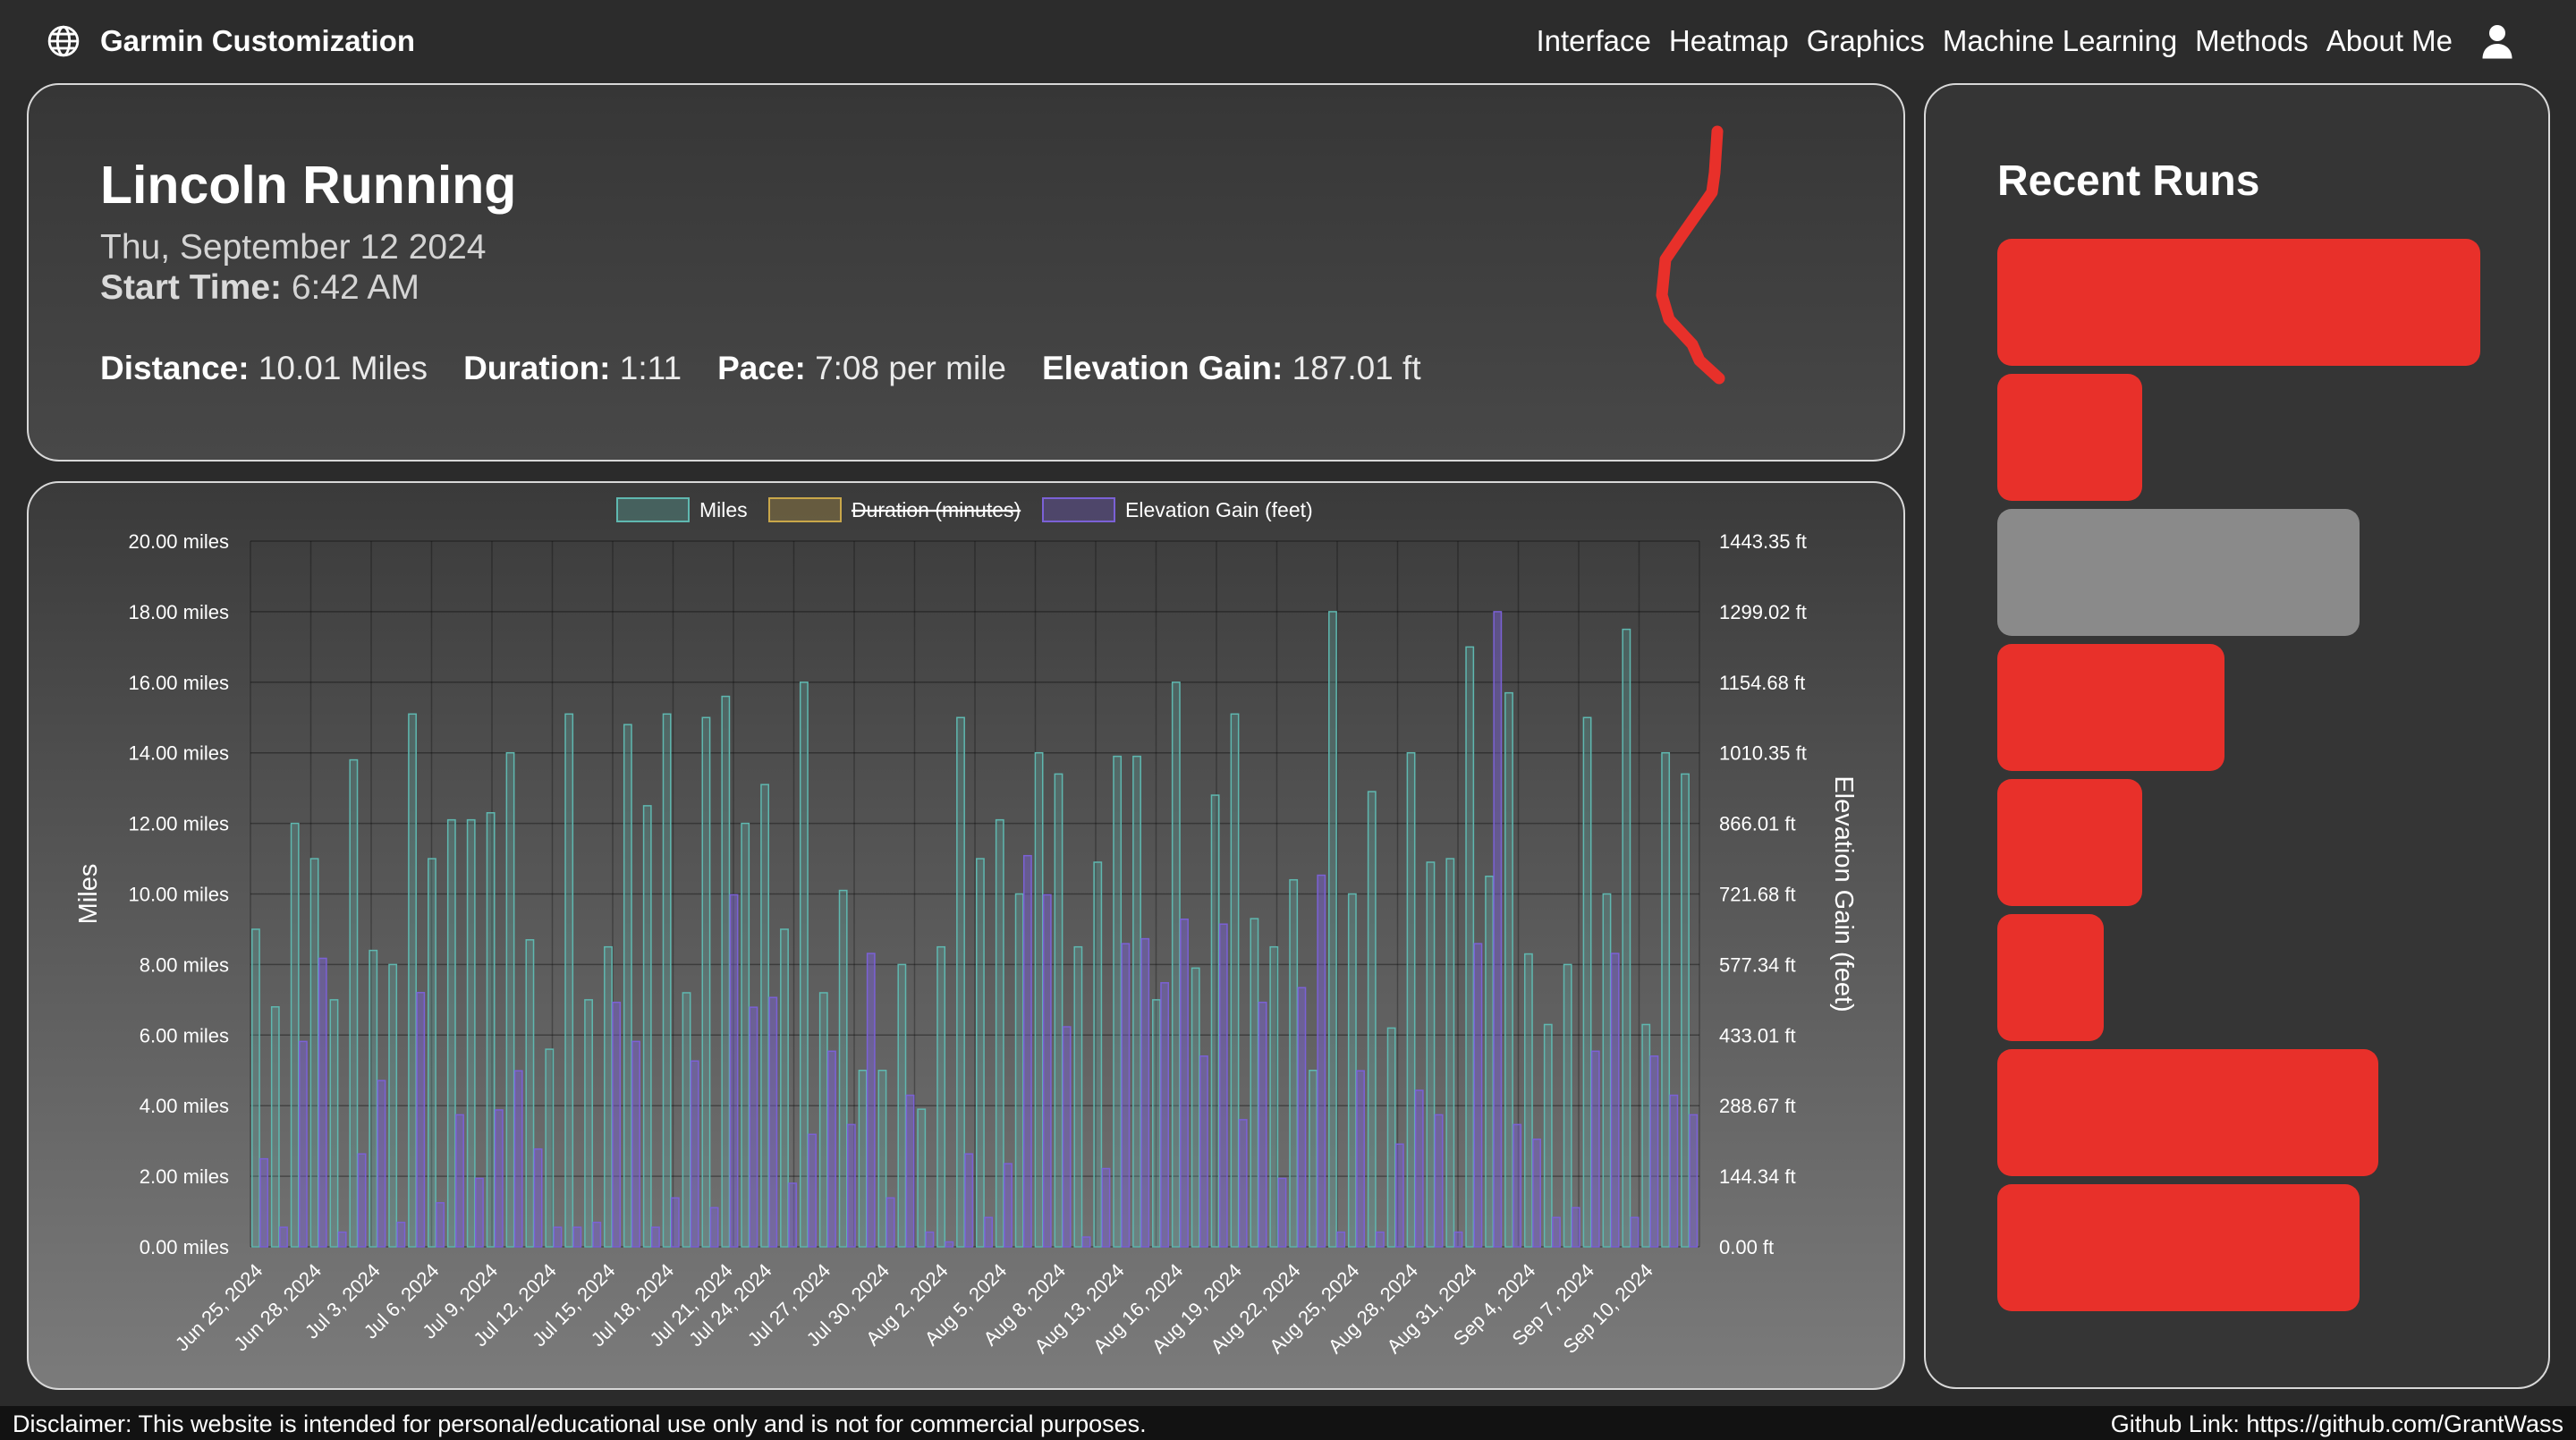  I want to click on route-map, so click(1690, 255).